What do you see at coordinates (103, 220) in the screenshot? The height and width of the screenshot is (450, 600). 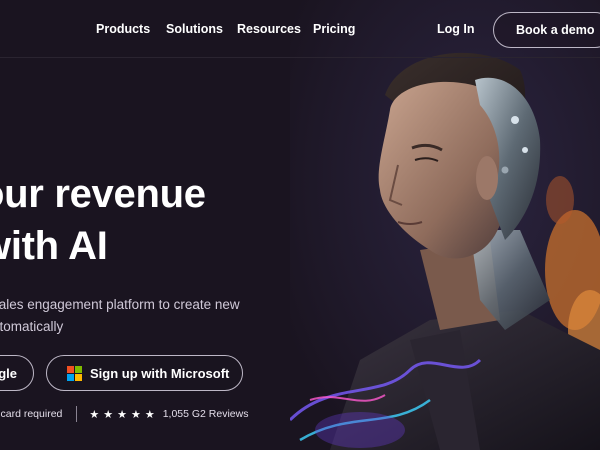 I see `hero-headline: our revenue with AI` at bounding box center [103, 220].